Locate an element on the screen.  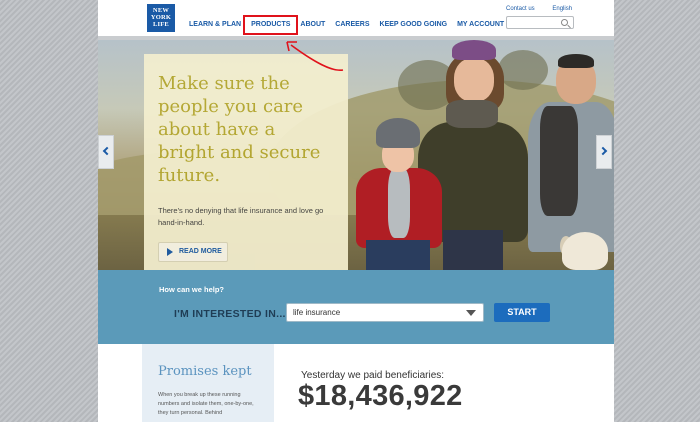
read-more-button: READ MORE is located at coordinates (193, 252).